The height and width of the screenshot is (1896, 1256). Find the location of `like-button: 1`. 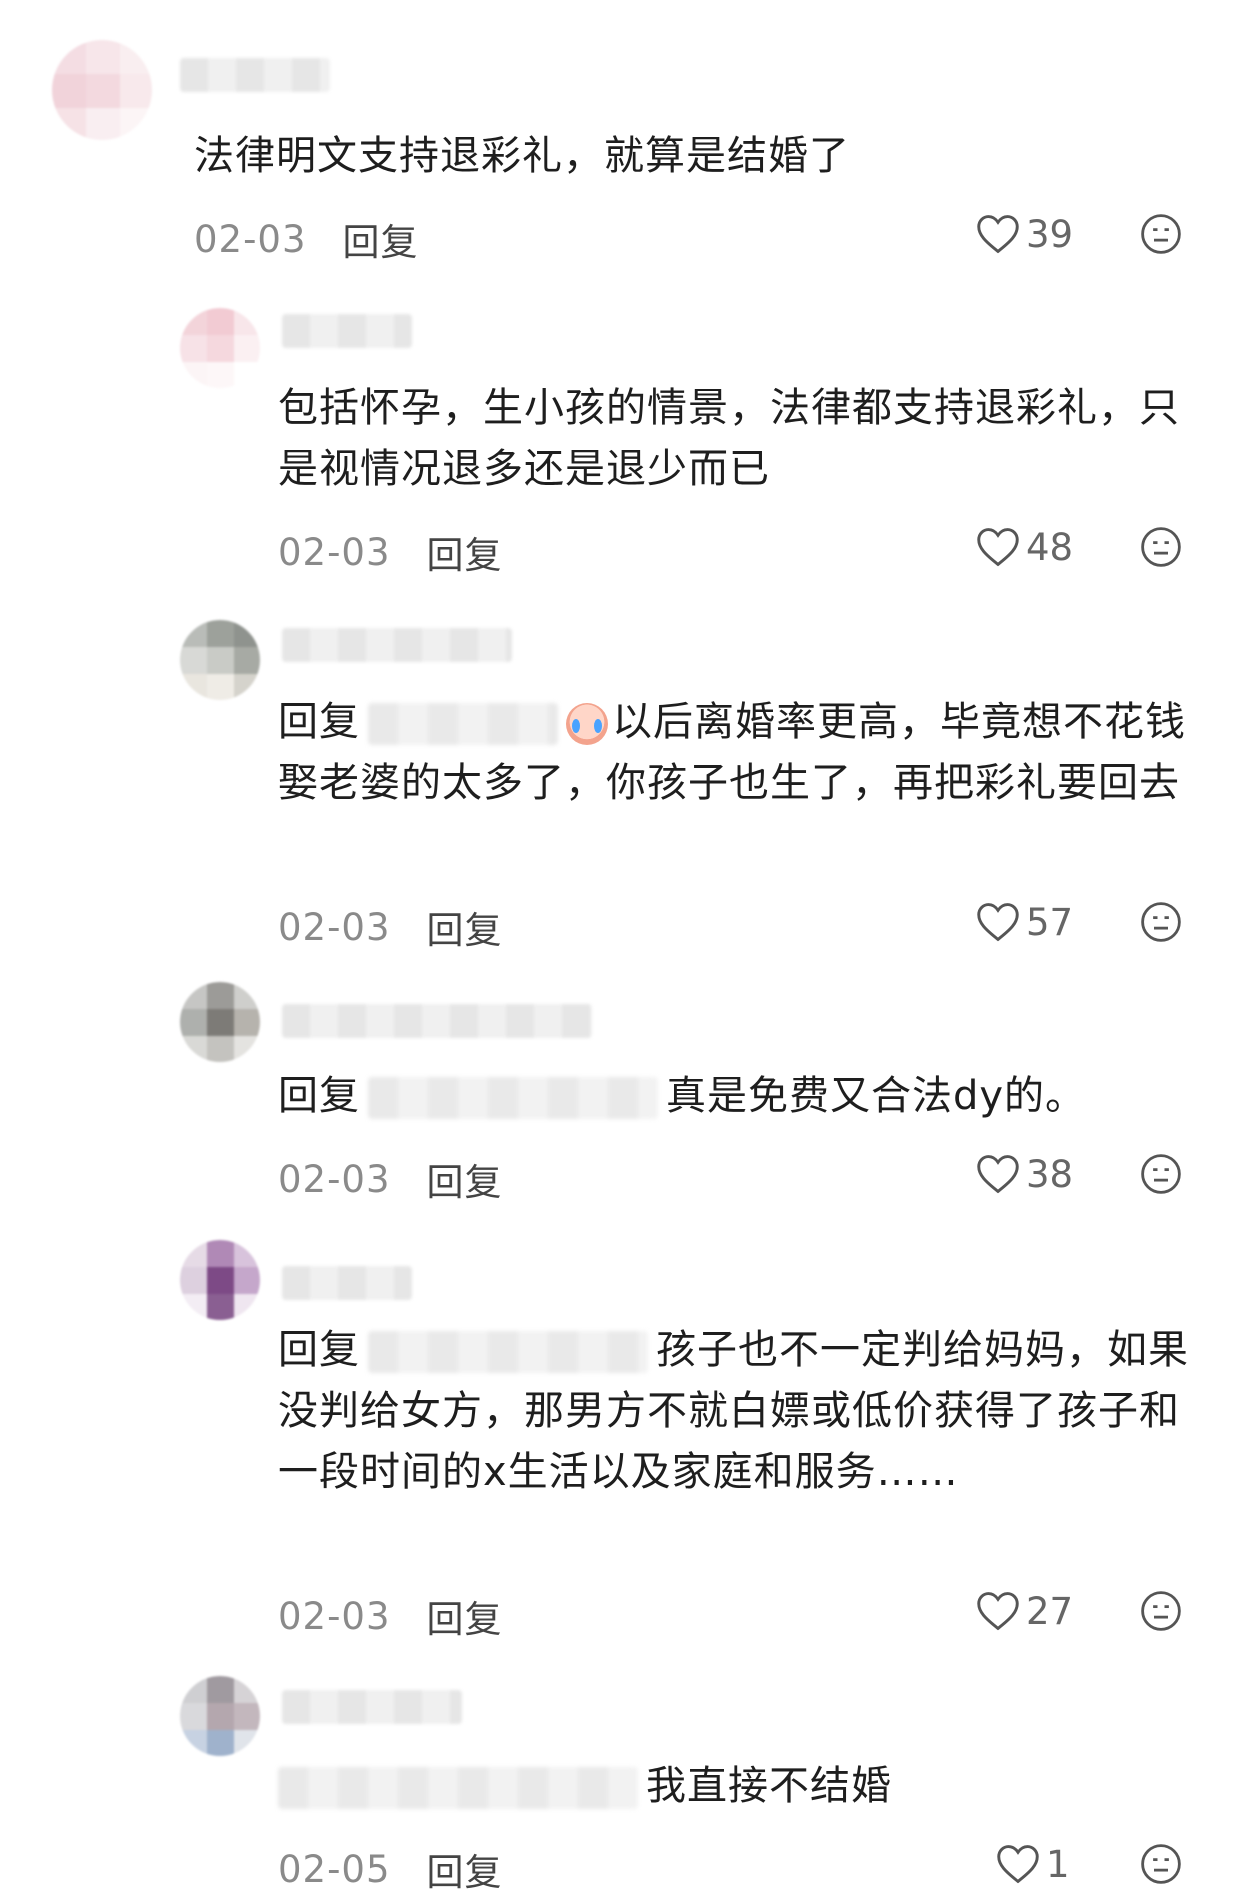

like-button: 1 is located at coordinates (1033, 1864).